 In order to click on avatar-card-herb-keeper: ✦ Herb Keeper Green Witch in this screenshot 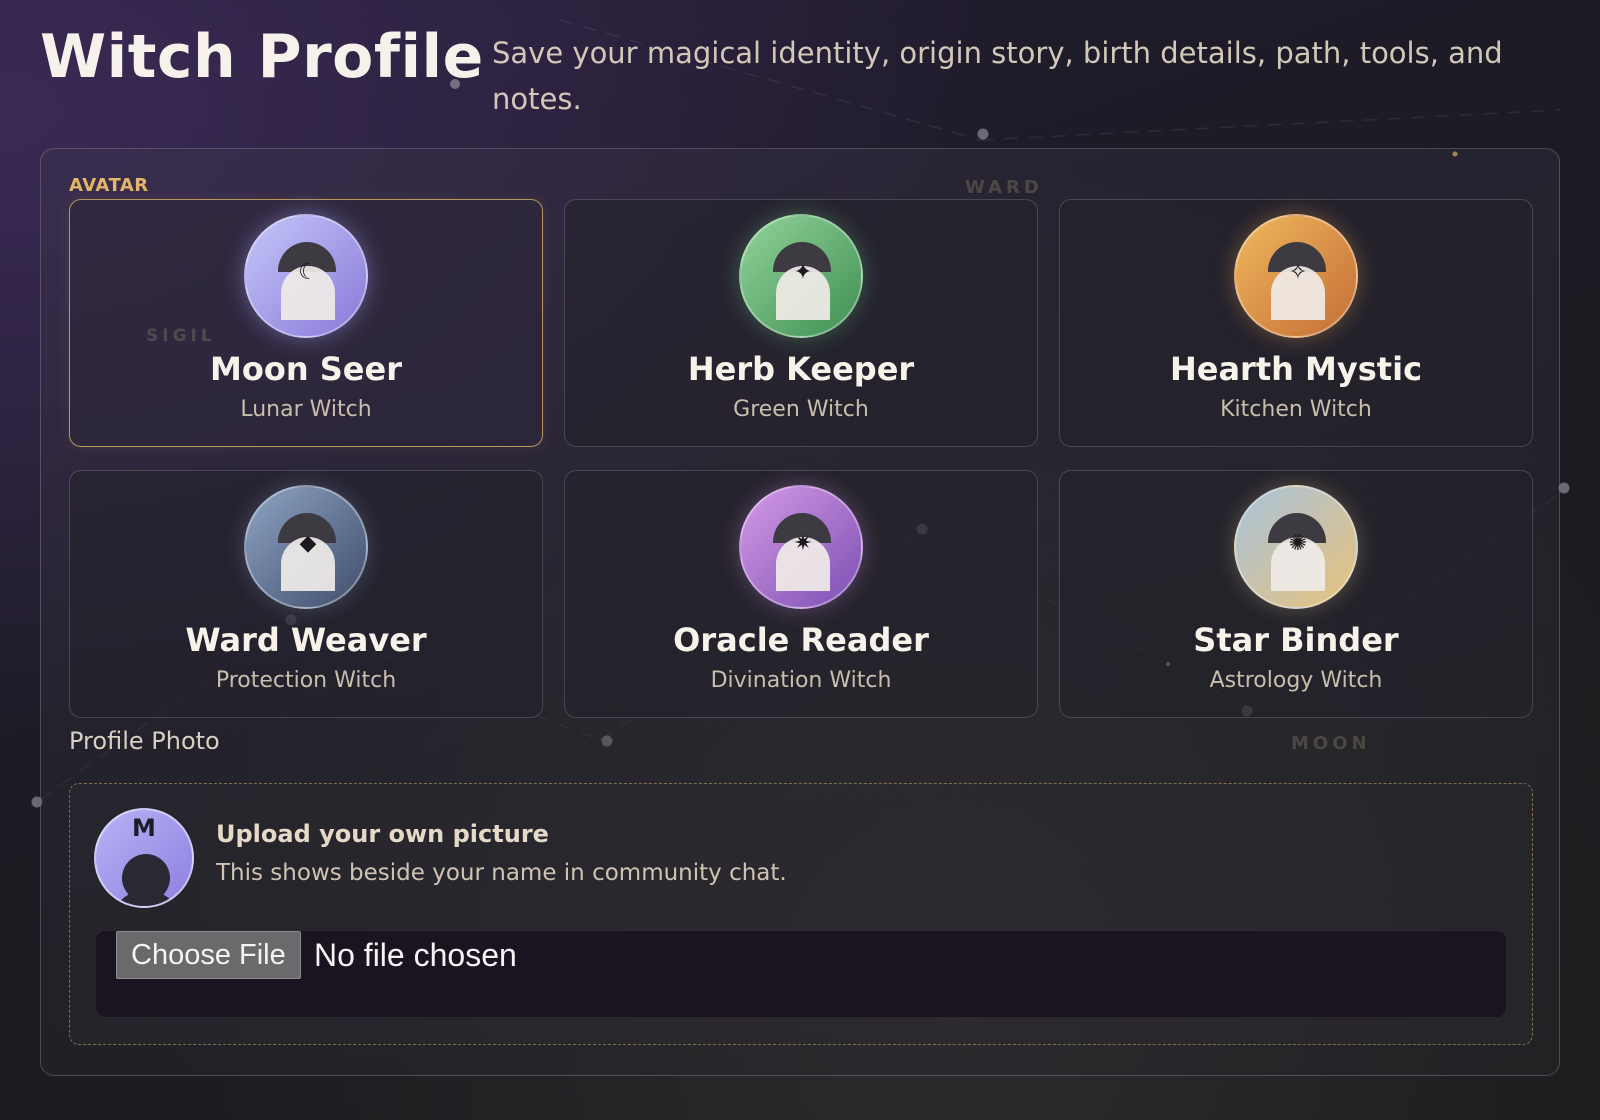, I will do `click(801, 323)`.